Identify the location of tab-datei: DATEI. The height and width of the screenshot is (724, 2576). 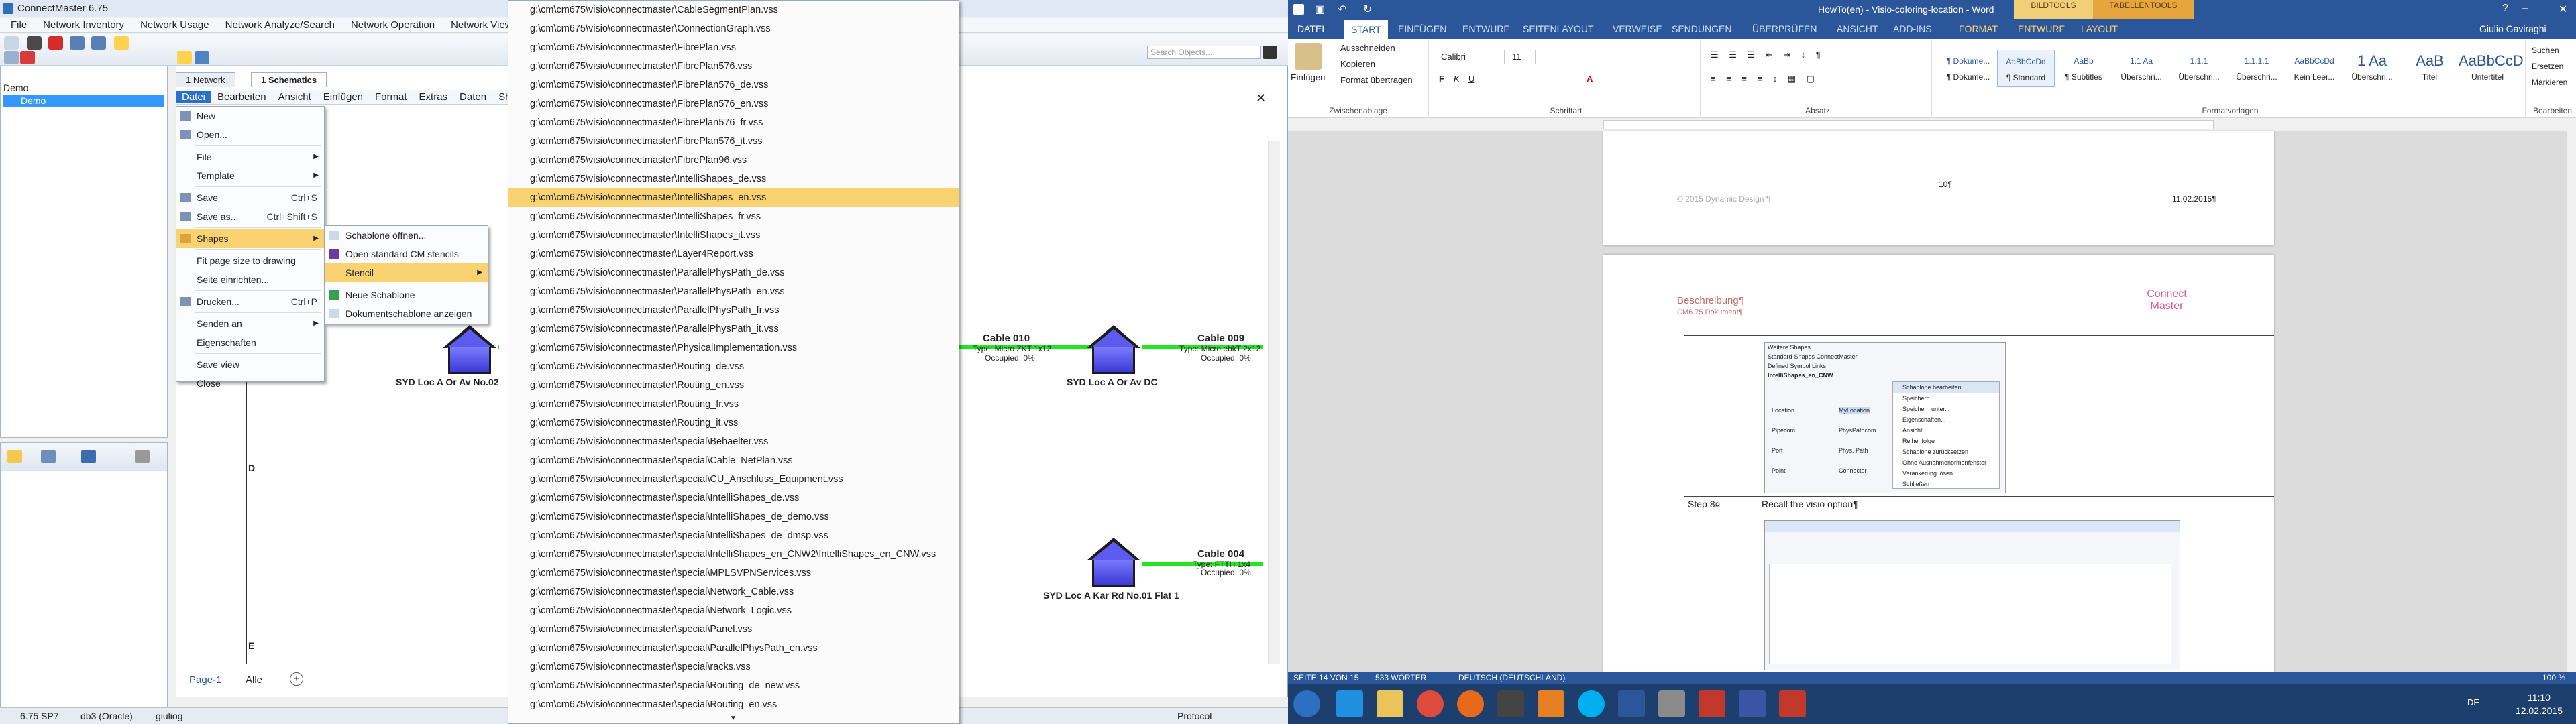
(1311, 28).